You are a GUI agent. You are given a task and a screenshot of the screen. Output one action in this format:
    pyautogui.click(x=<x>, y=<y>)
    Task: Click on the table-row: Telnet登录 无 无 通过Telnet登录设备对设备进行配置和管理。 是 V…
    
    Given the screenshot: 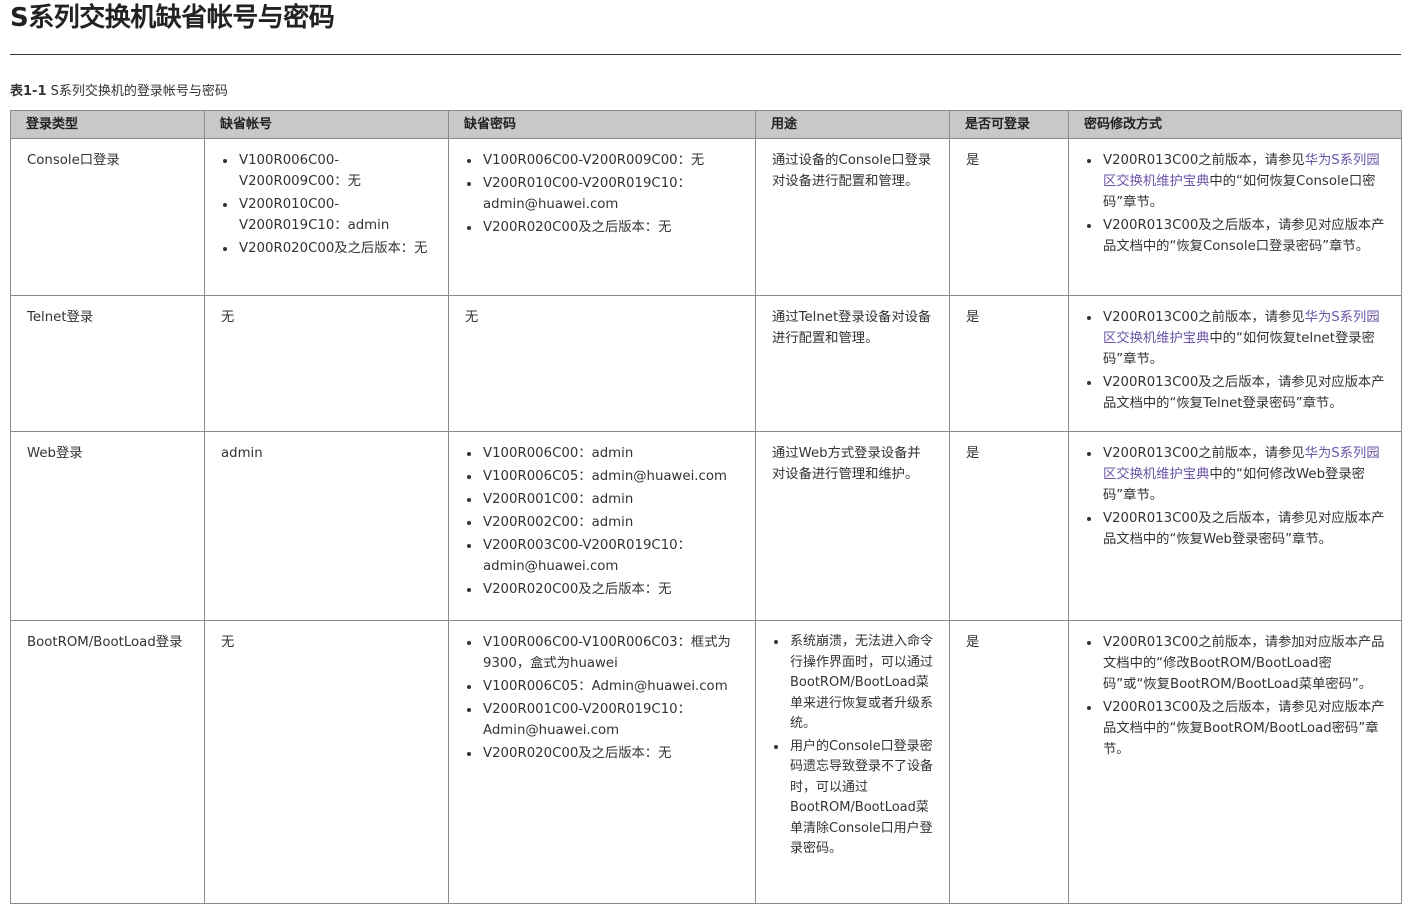 What is the action you would take?
    pyautogui.click(x=706, y=363)
    